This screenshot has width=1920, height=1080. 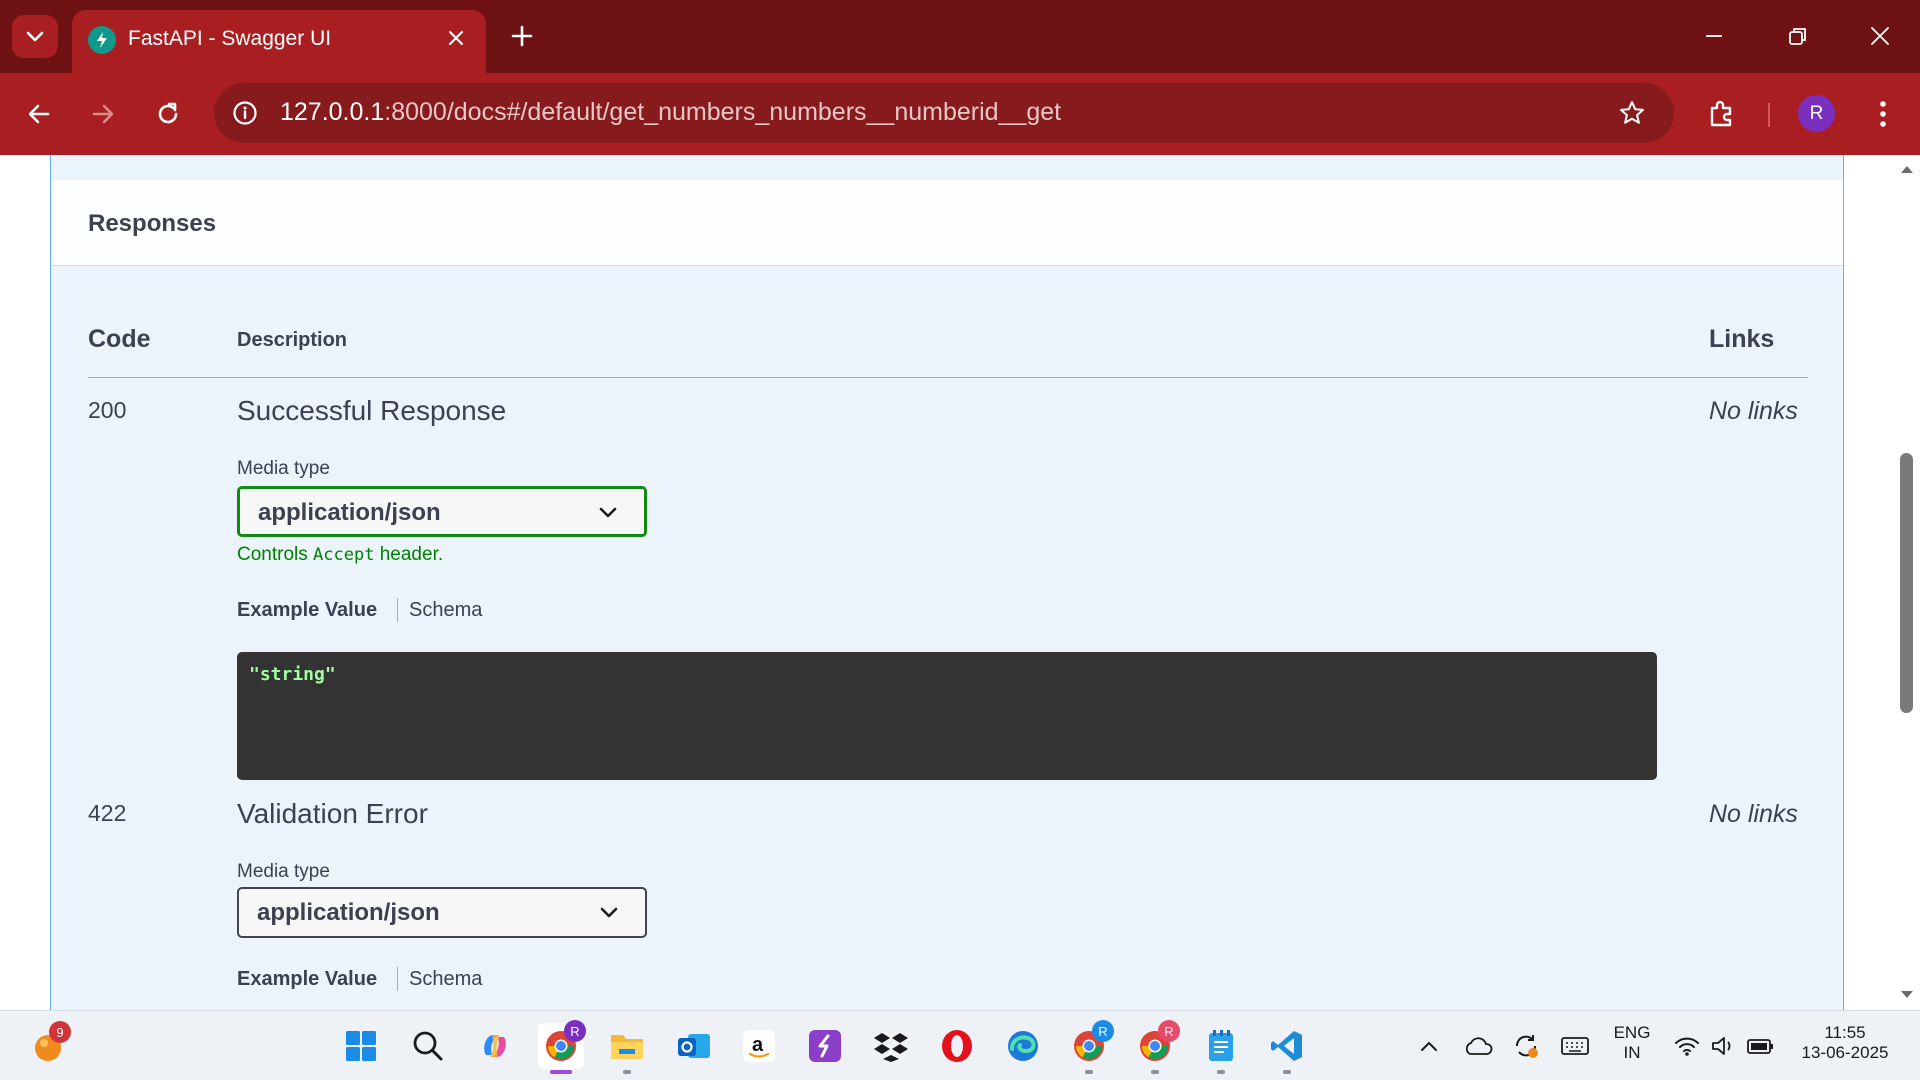 What do you see at coordinates (1526, 1046) in the screenshot?
I see `sync-icon` at bounding box center [1526, 1046].